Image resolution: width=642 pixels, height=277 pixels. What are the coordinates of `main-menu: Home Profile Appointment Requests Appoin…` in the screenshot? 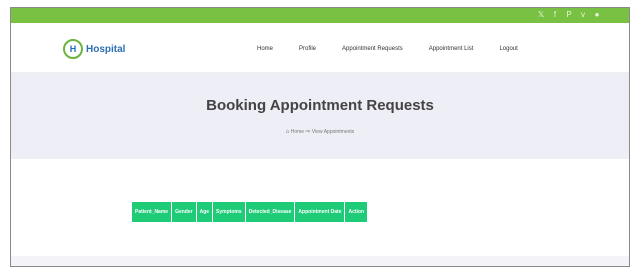 It's located at (400, 49).